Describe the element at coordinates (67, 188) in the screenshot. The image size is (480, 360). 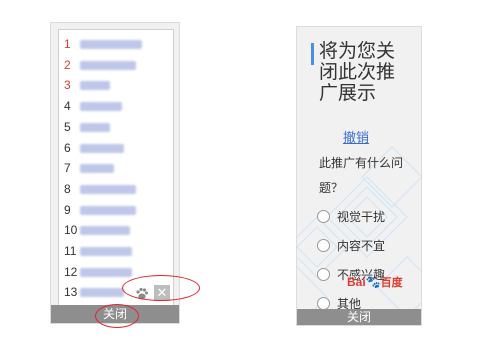
I see `list-item-number: 8` at that location.